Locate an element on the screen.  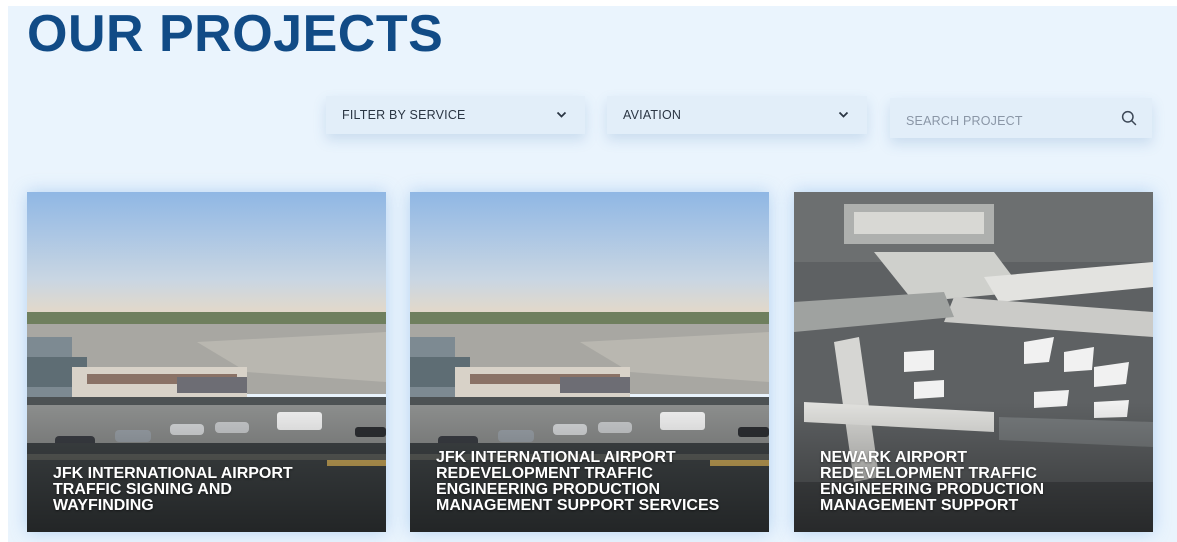
search-input is located at coordinates (1012, 118).